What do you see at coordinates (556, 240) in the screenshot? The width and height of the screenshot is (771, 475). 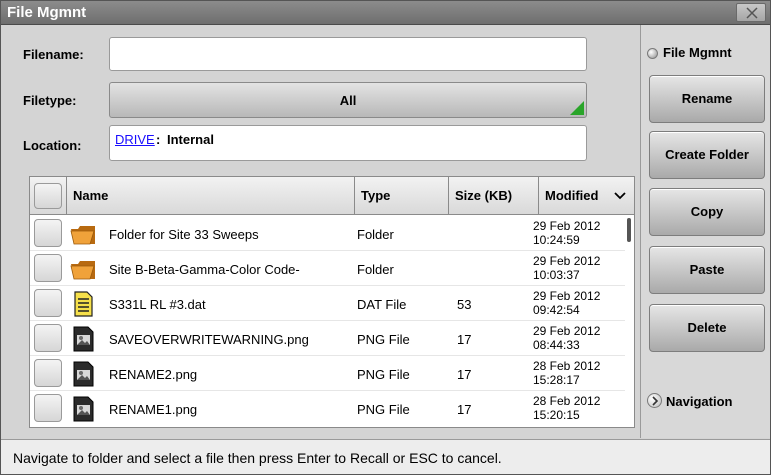 I see `modified-time: 10:24:59` at bounding box center [556, 240].